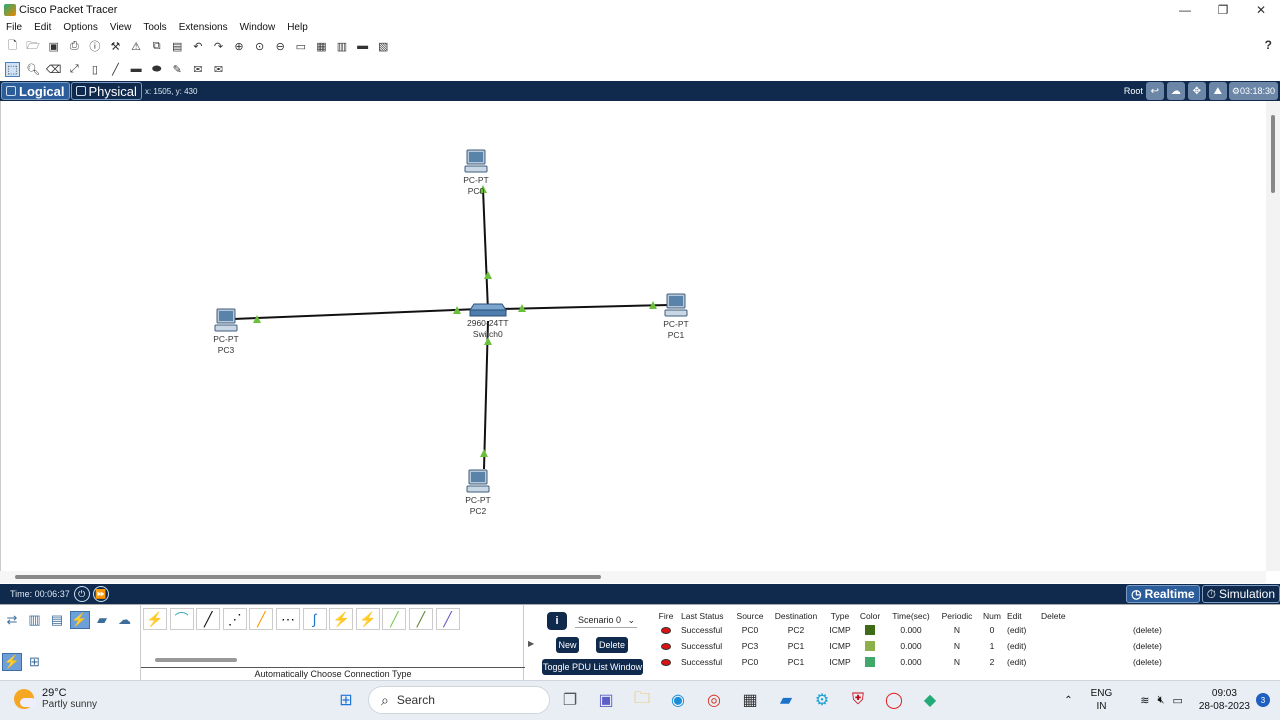 The image size is (1280, 720). What do you see at coordinates (342, 46) in the screenshot?
I see `viewport-icon: ▥` at bounding box center [342, 46].